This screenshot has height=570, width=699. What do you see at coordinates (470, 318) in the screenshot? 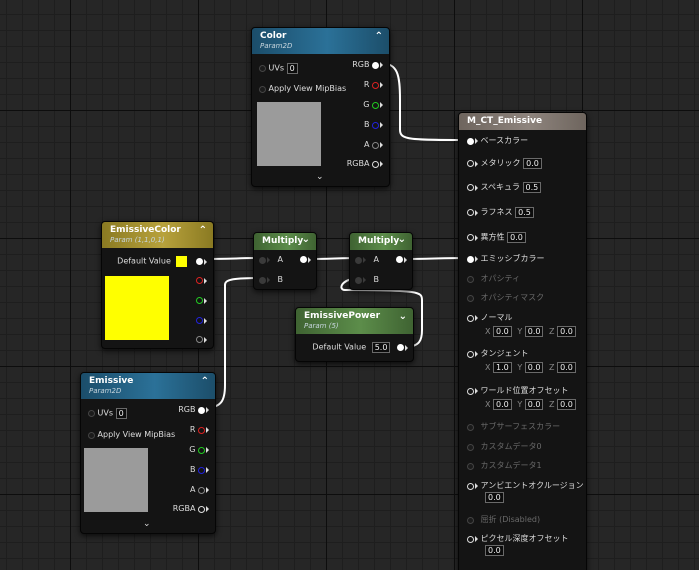
I see `normal-pin` at bounding box center [470, 318].